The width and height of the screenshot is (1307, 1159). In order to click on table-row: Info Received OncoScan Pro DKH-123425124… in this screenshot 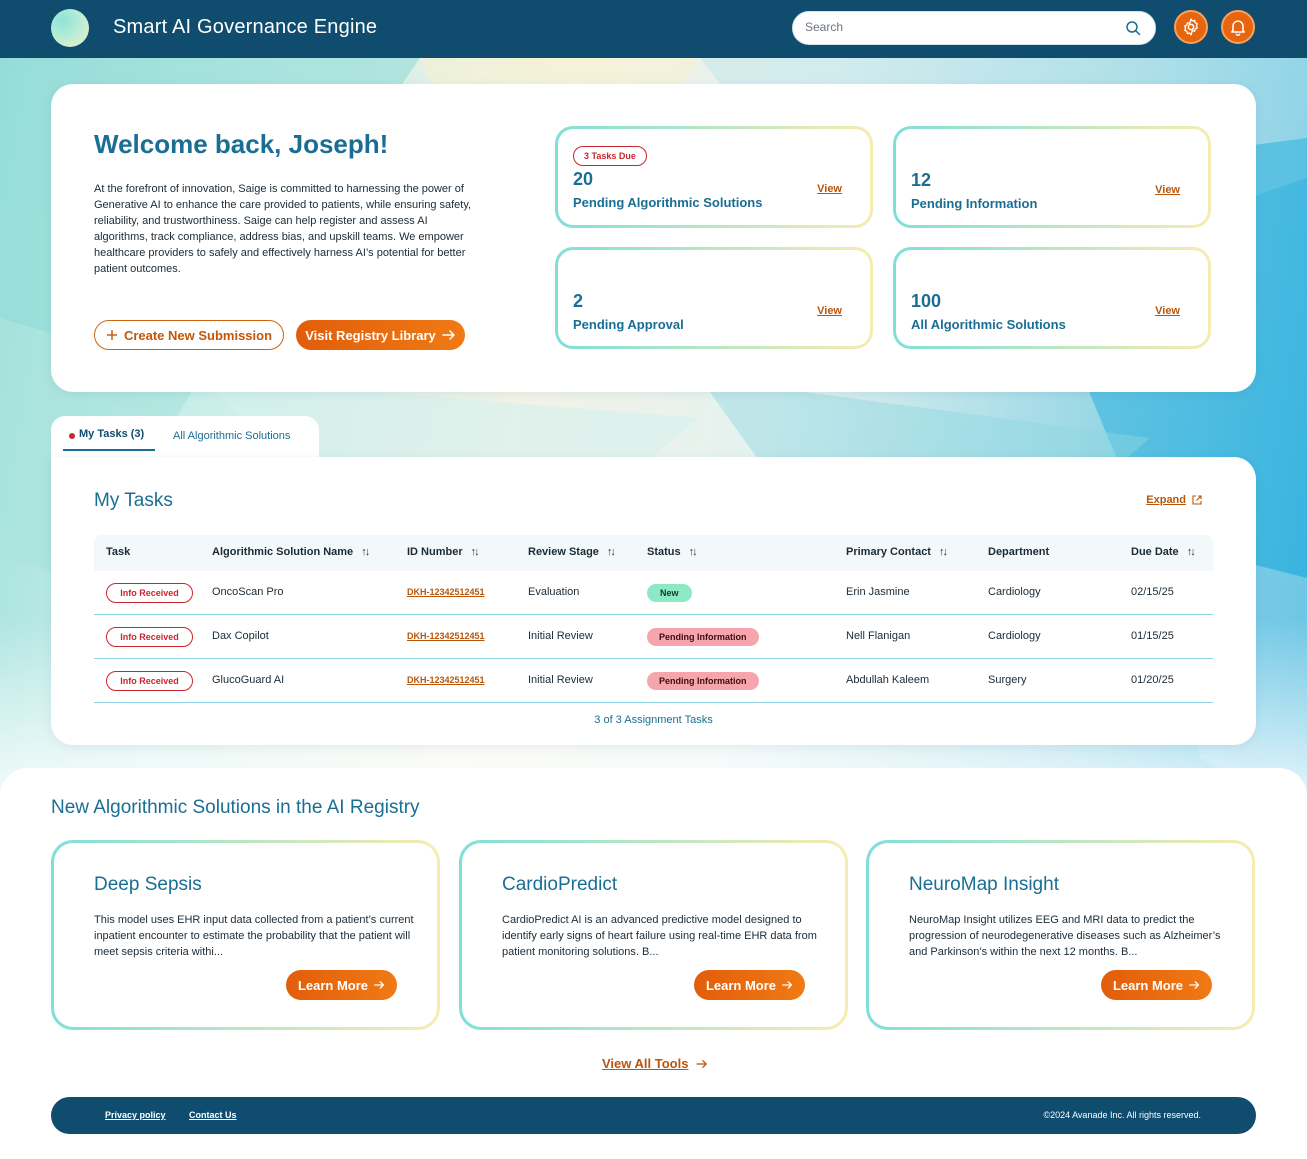, I will do `click(653, 593)`.